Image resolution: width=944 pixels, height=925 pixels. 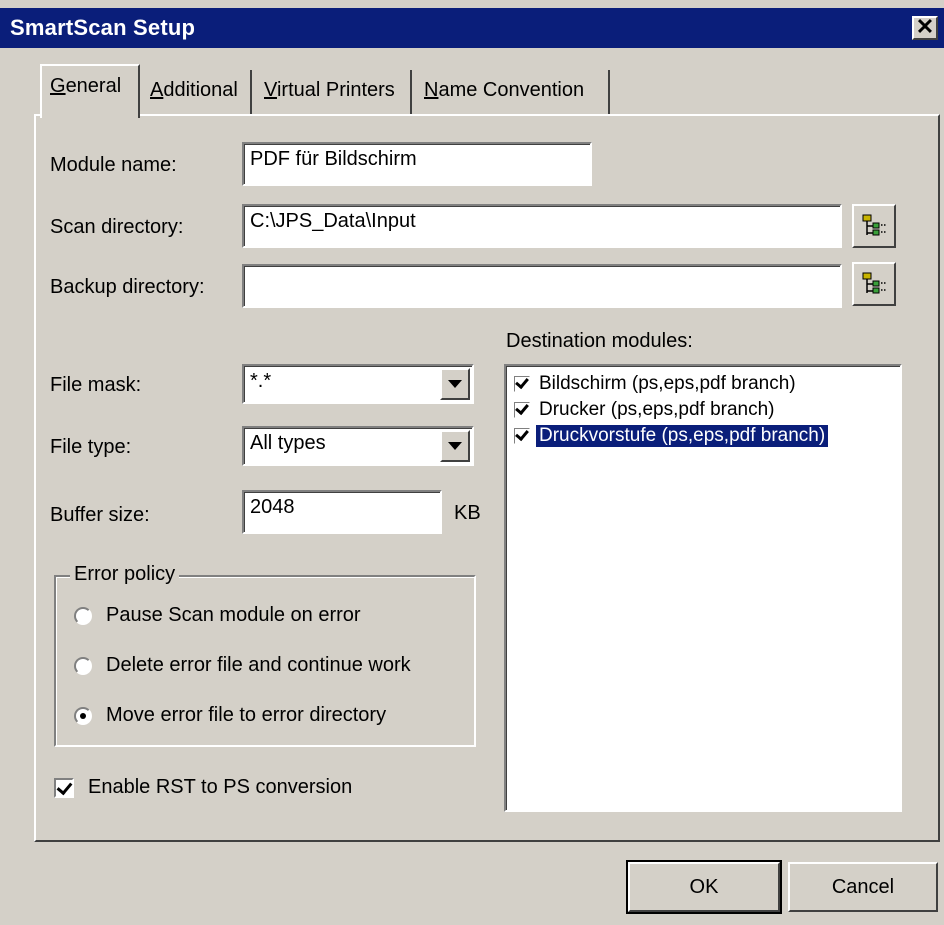 I want to click on radio-indicator-selected, so click(x=83, y=715).